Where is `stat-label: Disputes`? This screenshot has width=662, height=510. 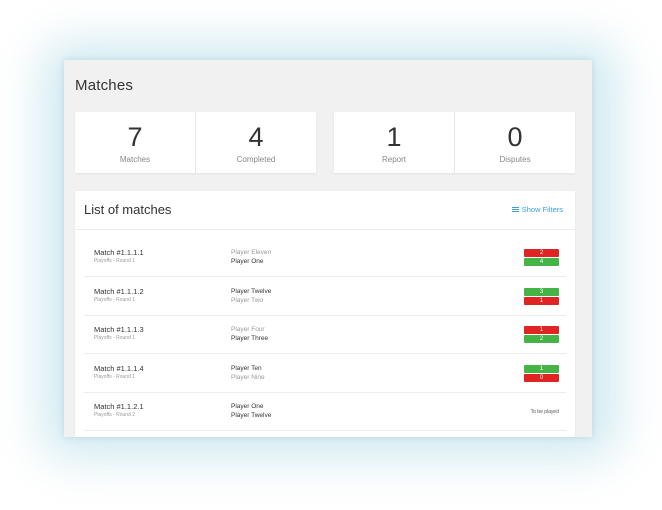 stat-label: Disputes is located at coordinates (515, 159).